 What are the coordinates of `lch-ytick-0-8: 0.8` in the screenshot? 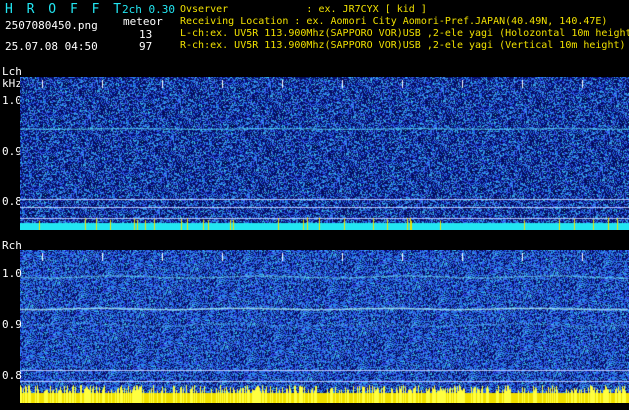 It's located at (12, 201).